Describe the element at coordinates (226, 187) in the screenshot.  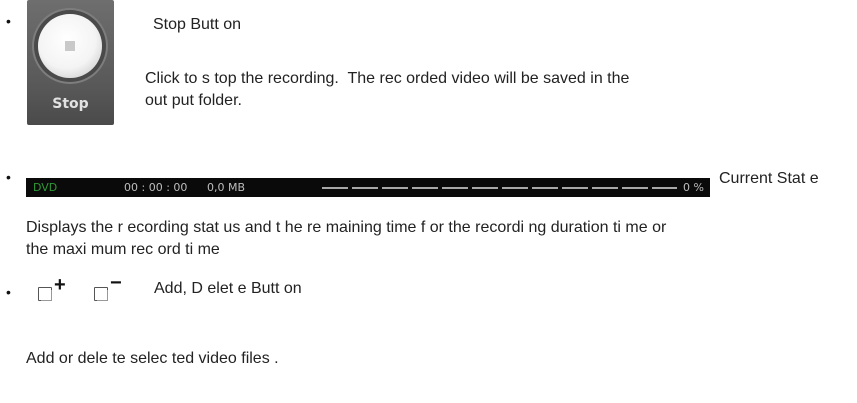
I see `state-file-size: 0,0 MB` at that location.